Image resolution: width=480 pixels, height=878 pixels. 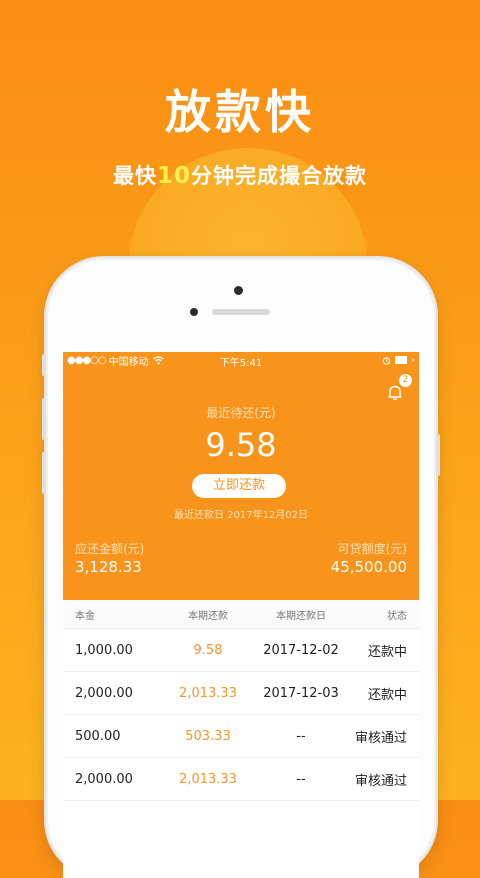 What do you see at coordinates (279, 176) in the screenshot?
I see `subtitle-suffix: 分钟完成撮合放款` at bounding box center [279, 176].